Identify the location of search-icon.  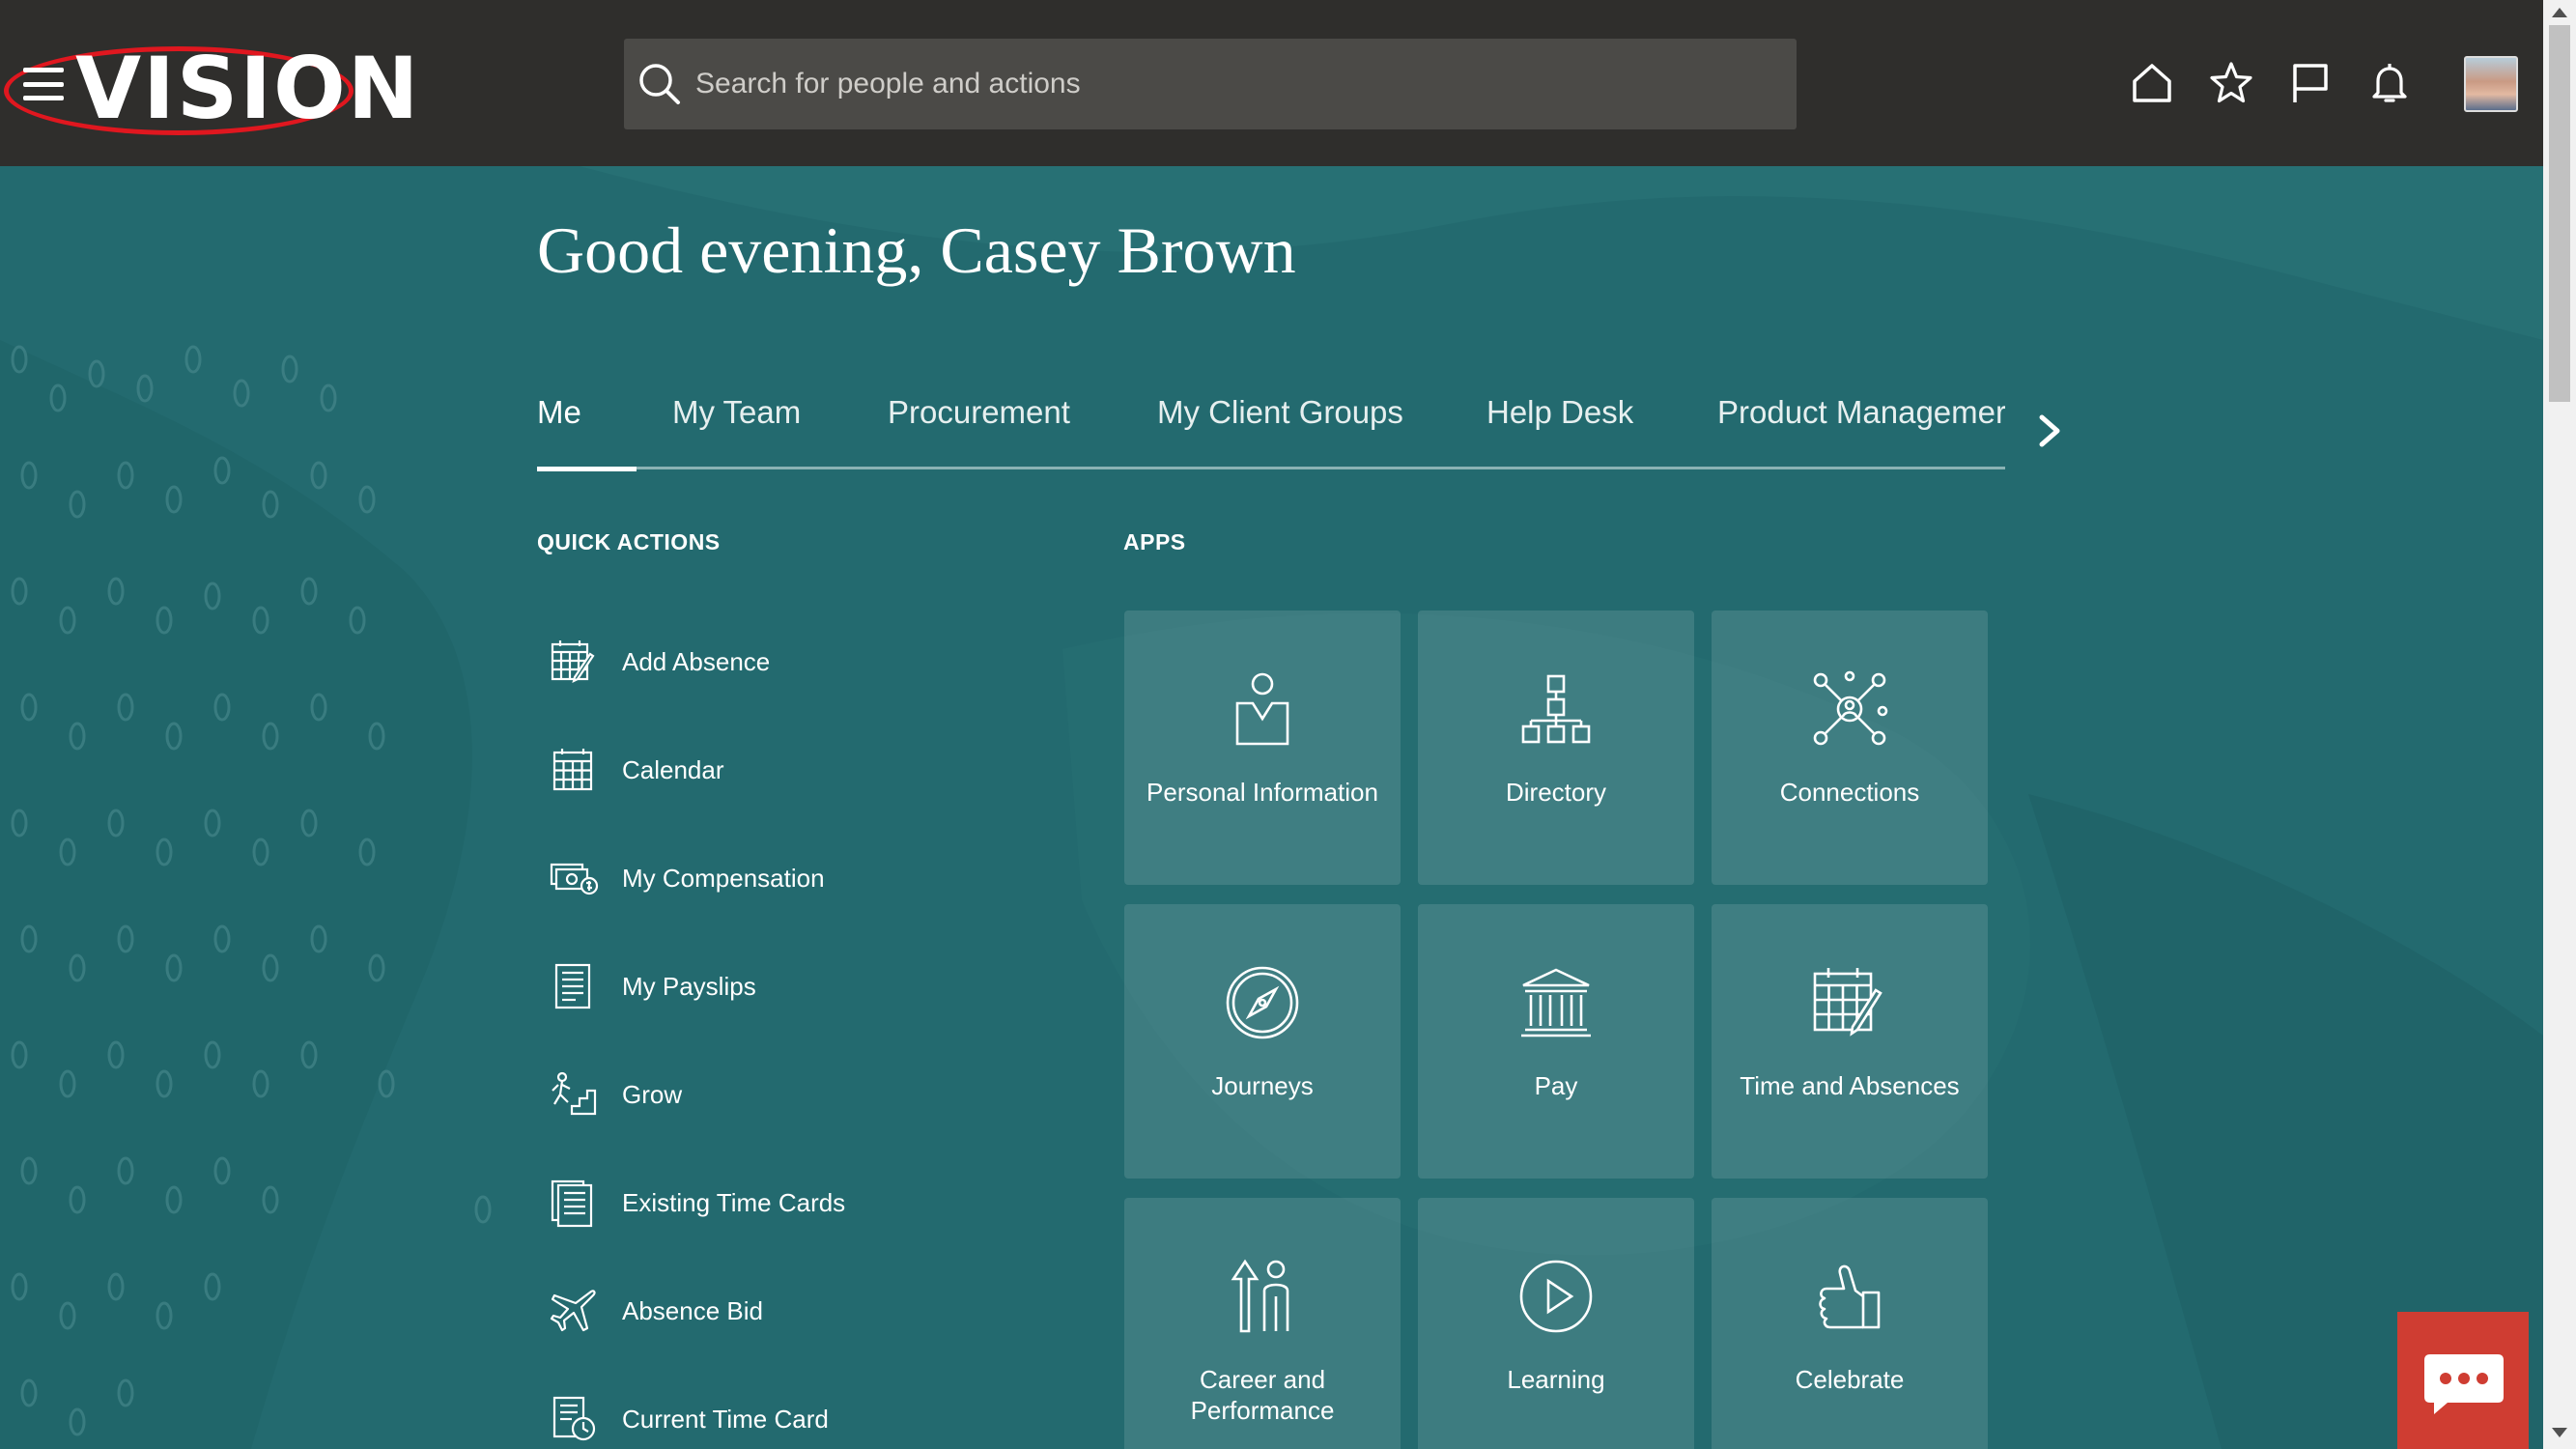
(659, 84).